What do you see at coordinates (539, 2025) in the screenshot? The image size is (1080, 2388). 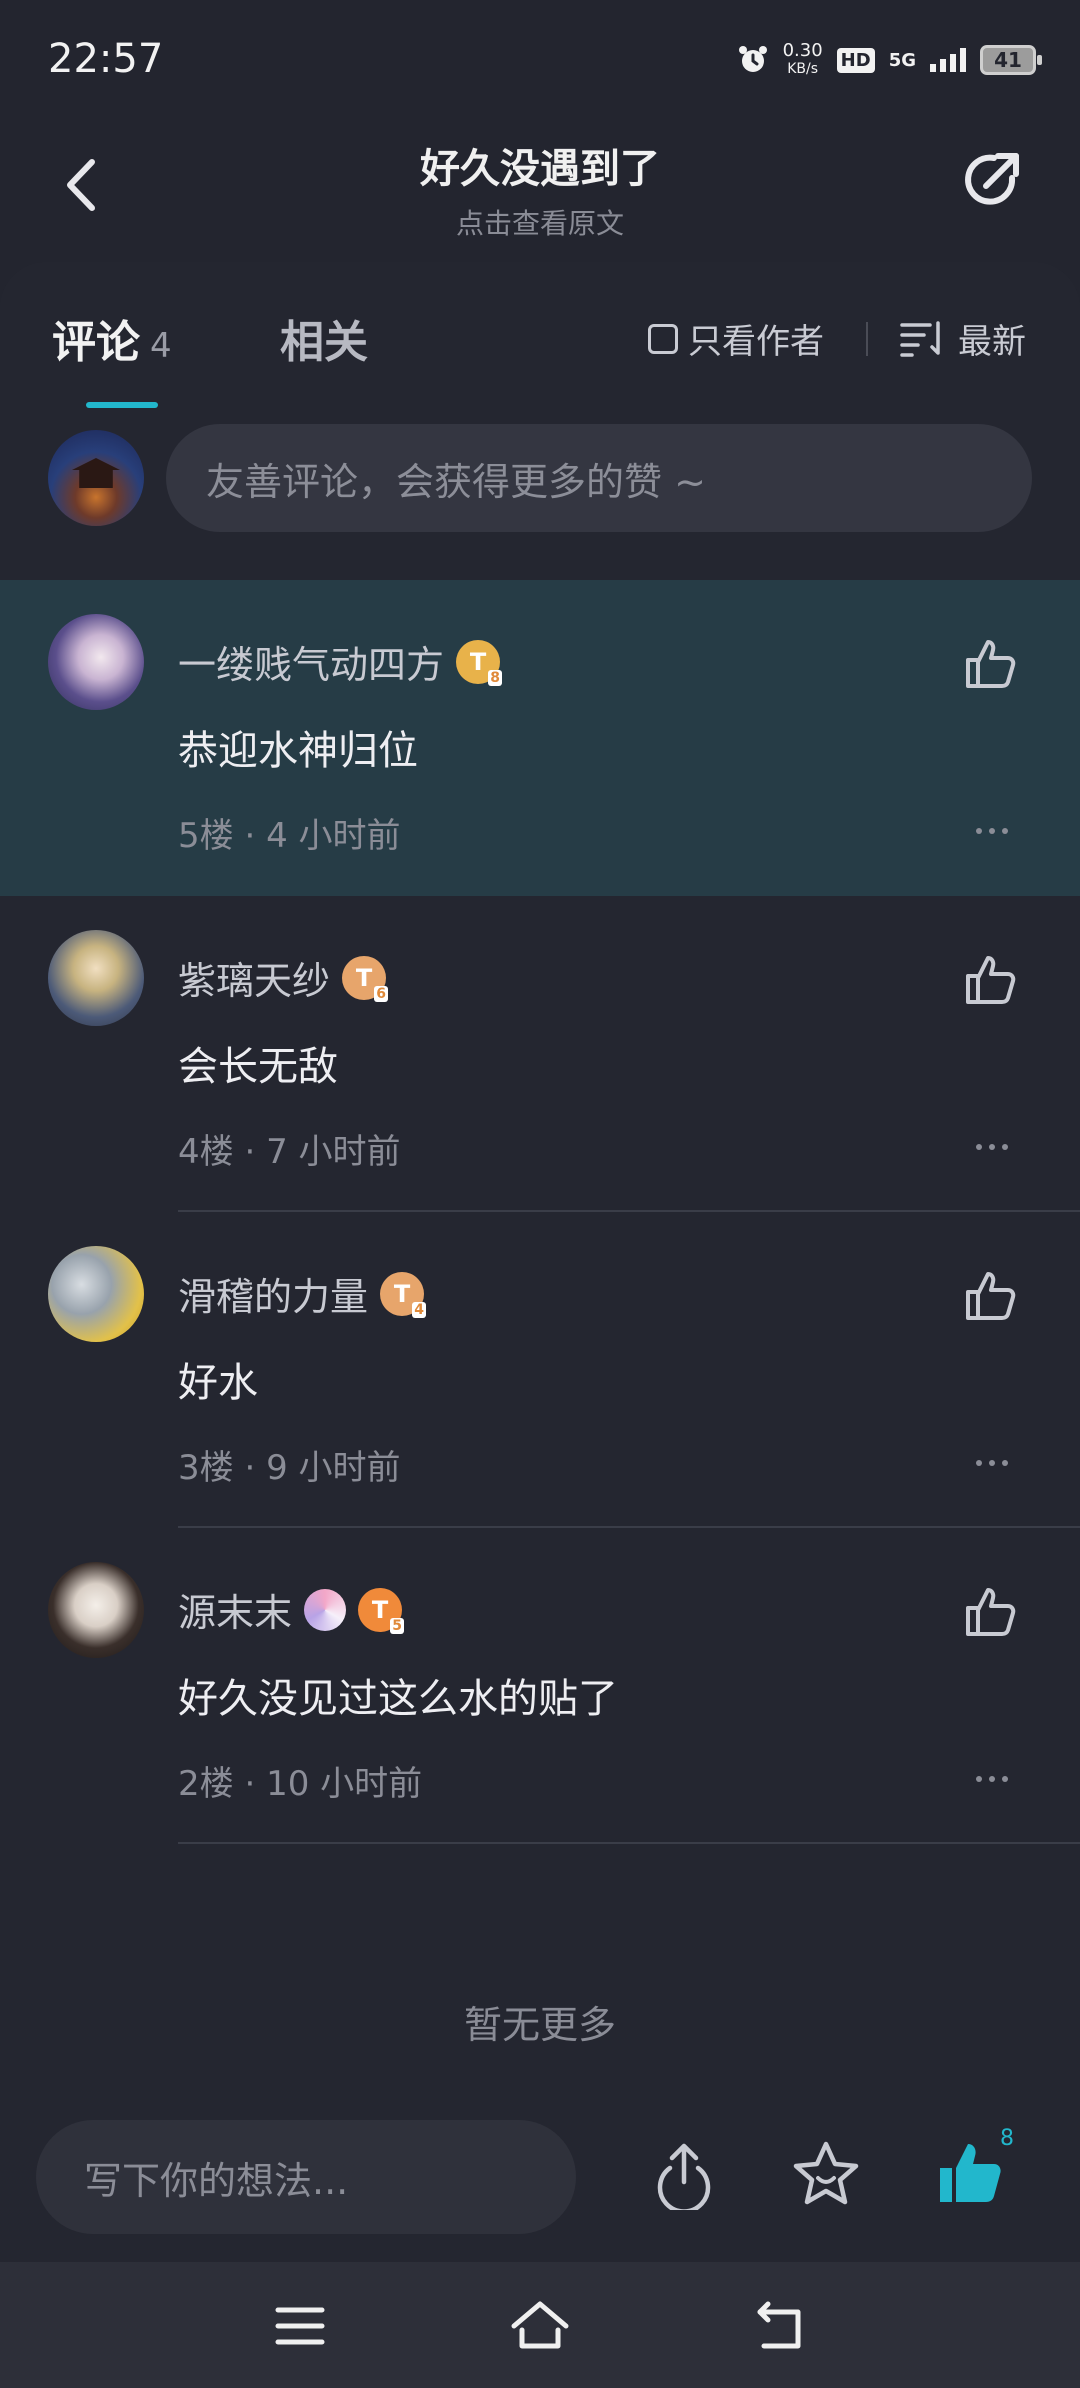 I see `no-more-label: 暂无更多` at bounding box center [539, 2025].